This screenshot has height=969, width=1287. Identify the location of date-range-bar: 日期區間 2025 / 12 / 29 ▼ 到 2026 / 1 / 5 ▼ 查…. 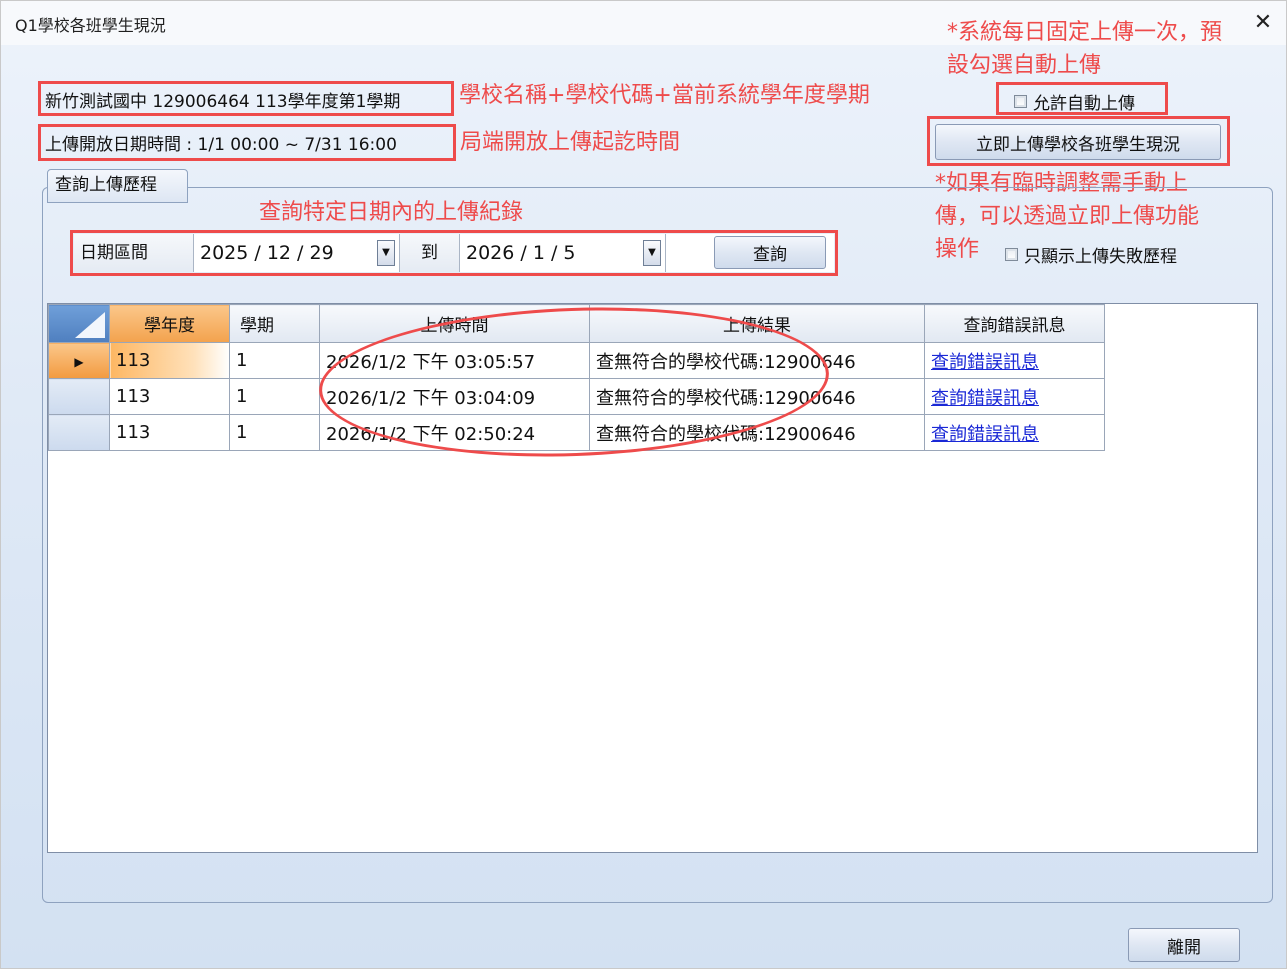
(454, 253).